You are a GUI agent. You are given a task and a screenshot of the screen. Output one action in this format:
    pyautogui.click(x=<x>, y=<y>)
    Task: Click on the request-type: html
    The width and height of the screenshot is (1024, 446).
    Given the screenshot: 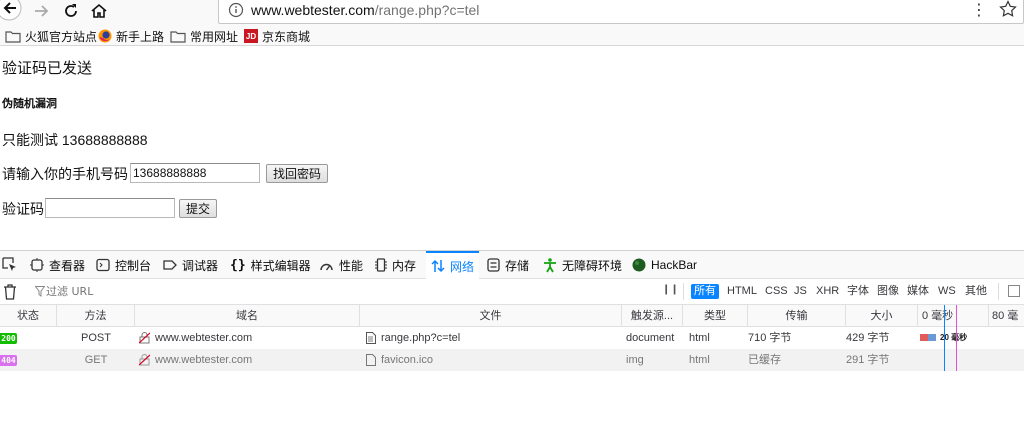 What is the action you would take?
    pyautogui.click(x=699, y=360)
    